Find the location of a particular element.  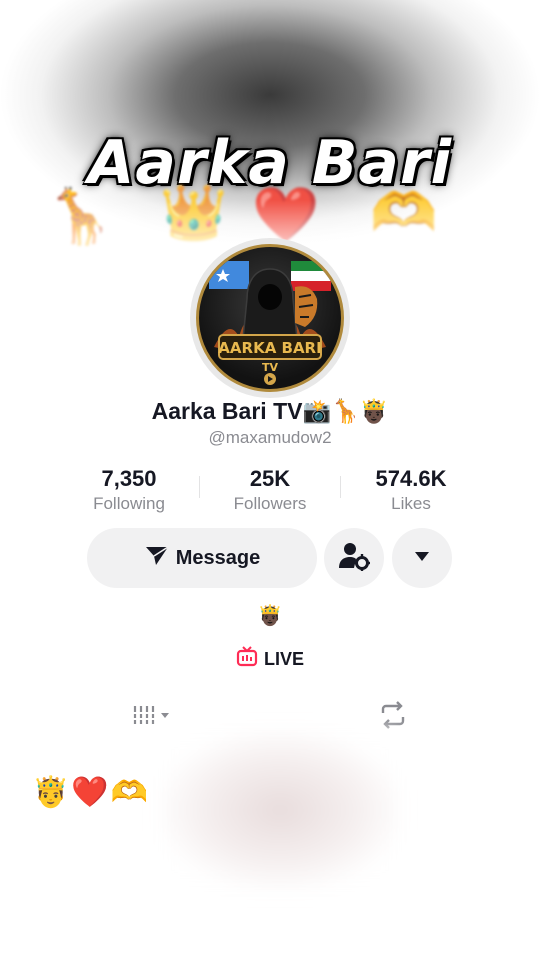

send-icon is located at coordinates (157, 558).